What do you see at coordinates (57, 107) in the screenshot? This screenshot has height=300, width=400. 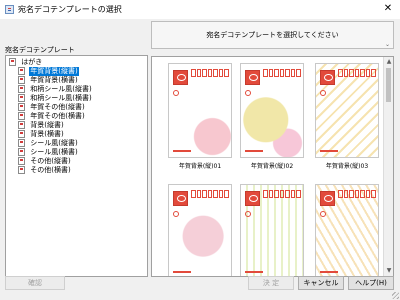 I see `tree-item-label: 年賀その他(縦書)` at bounding box center [57, 107].